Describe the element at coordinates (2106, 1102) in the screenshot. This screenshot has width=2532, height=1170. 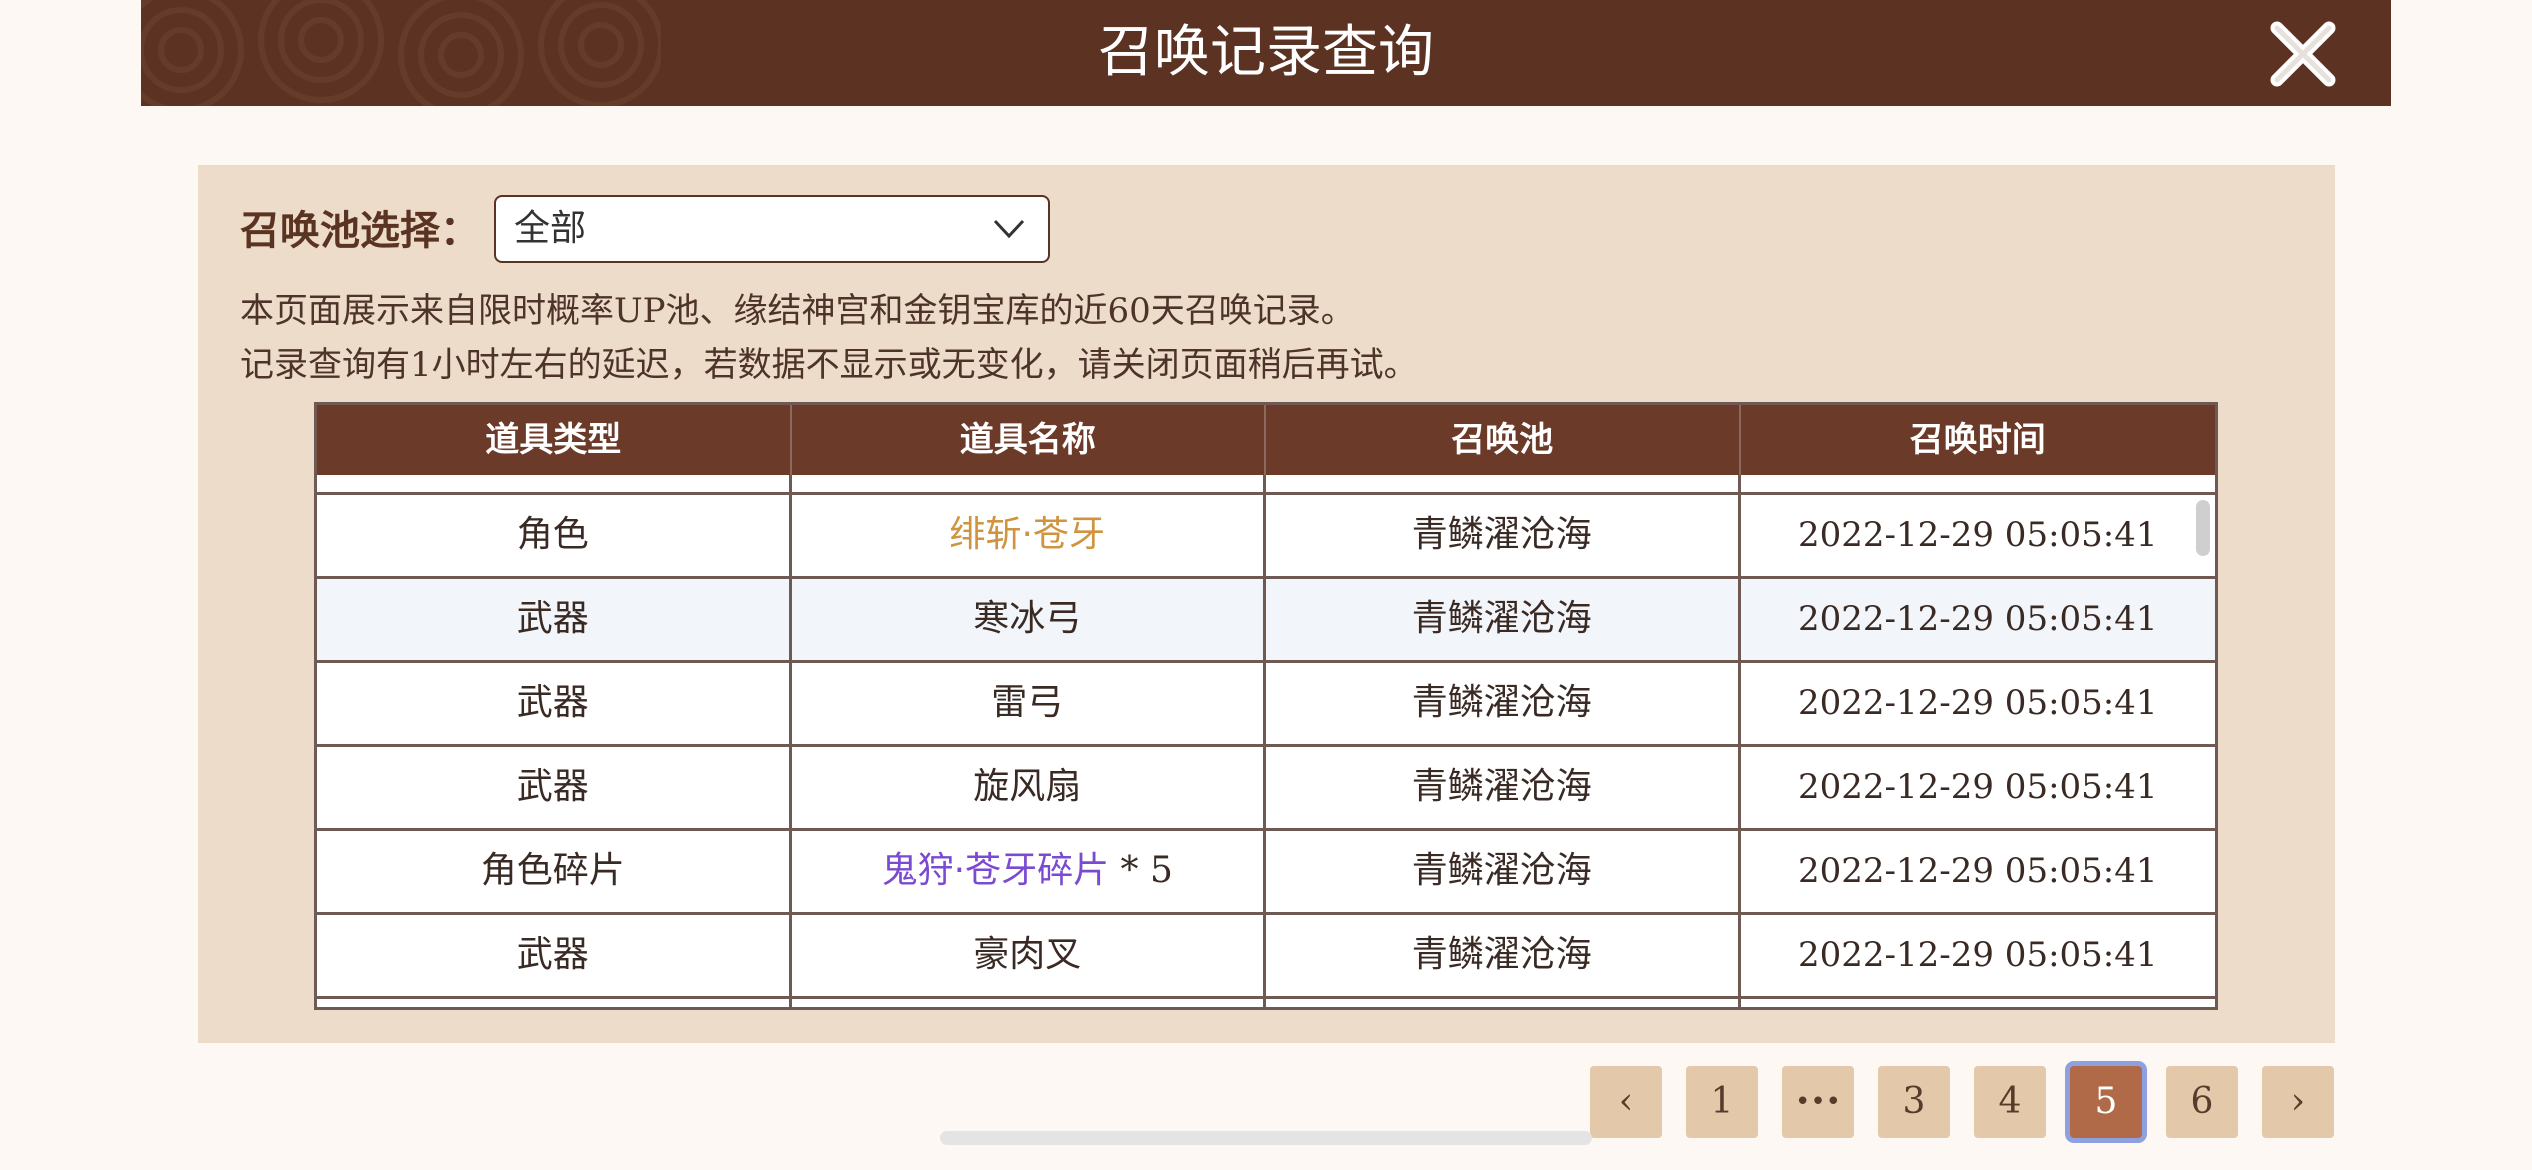
I see `page-button-5: 5` at that location.